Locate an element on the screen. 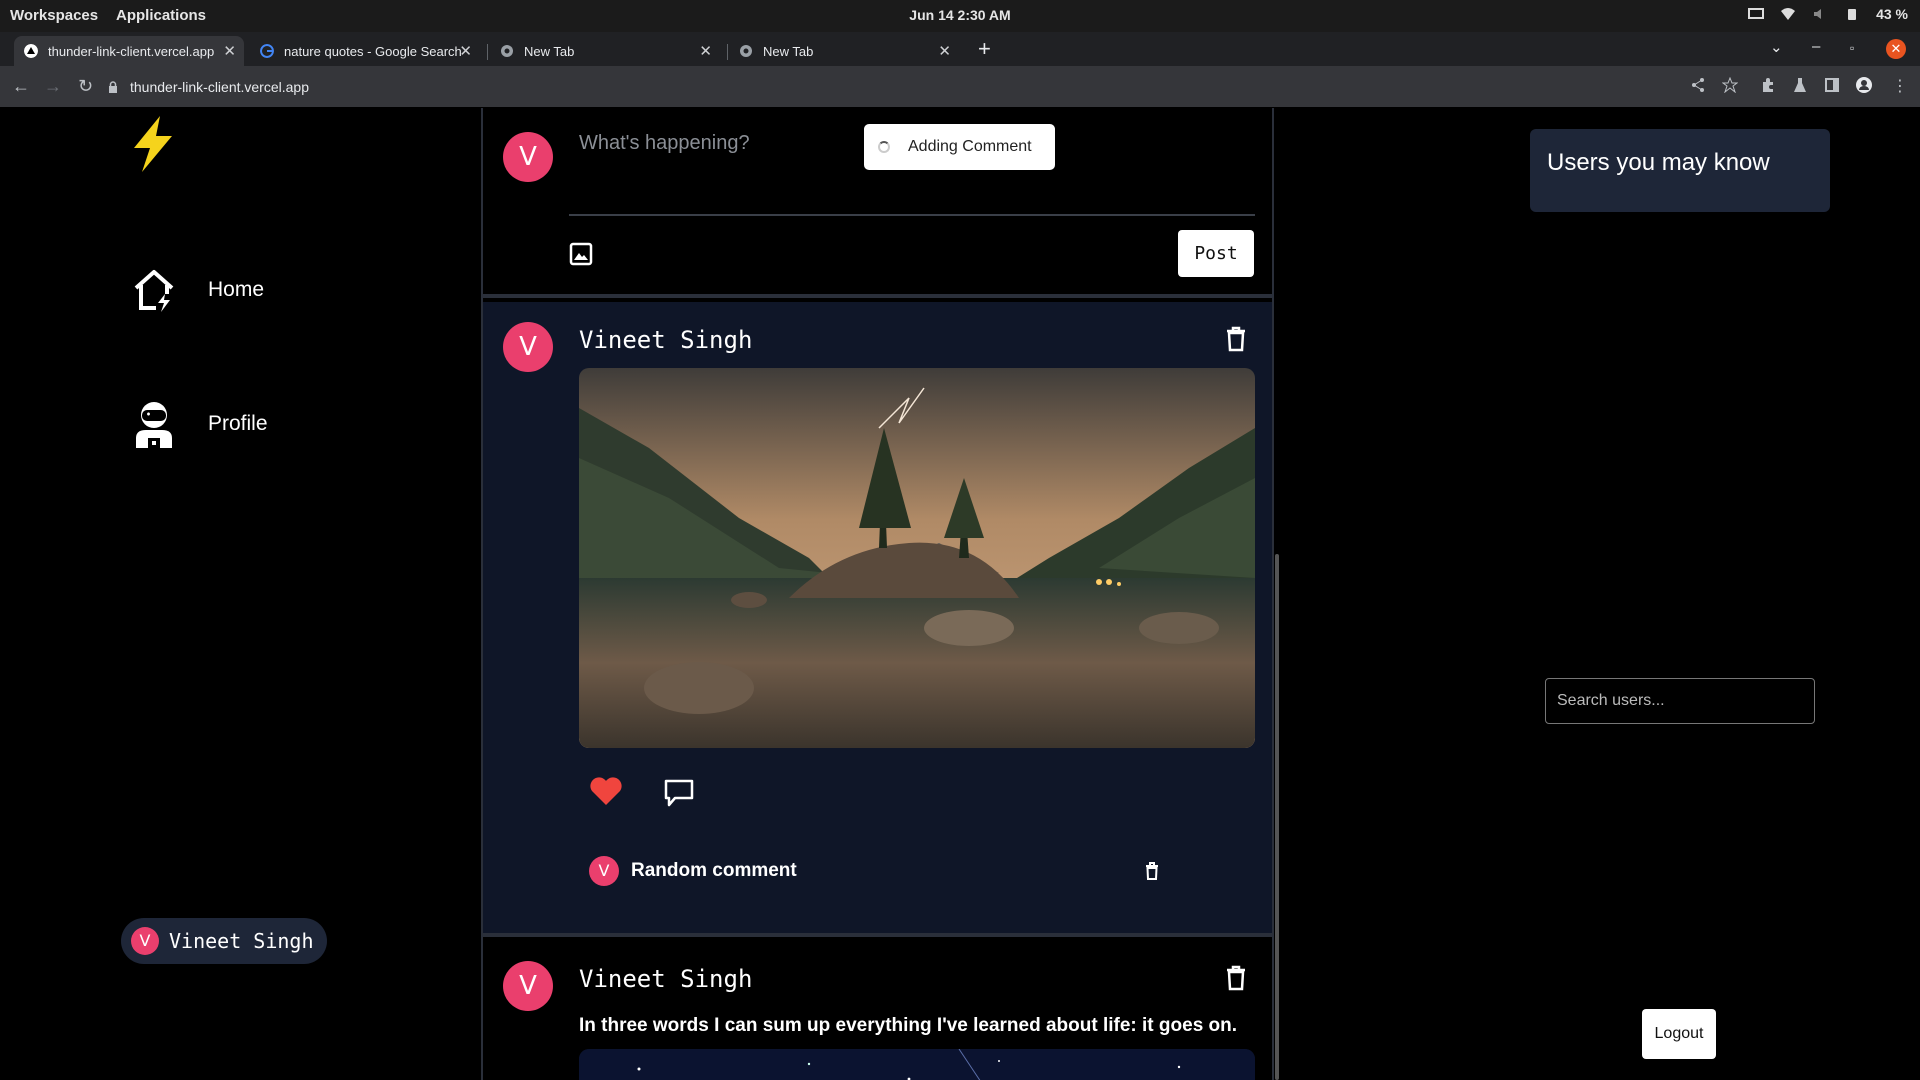 This screenshot has height=1080, width=1920. google-favicon-icon is located at coordinates (267, 51).